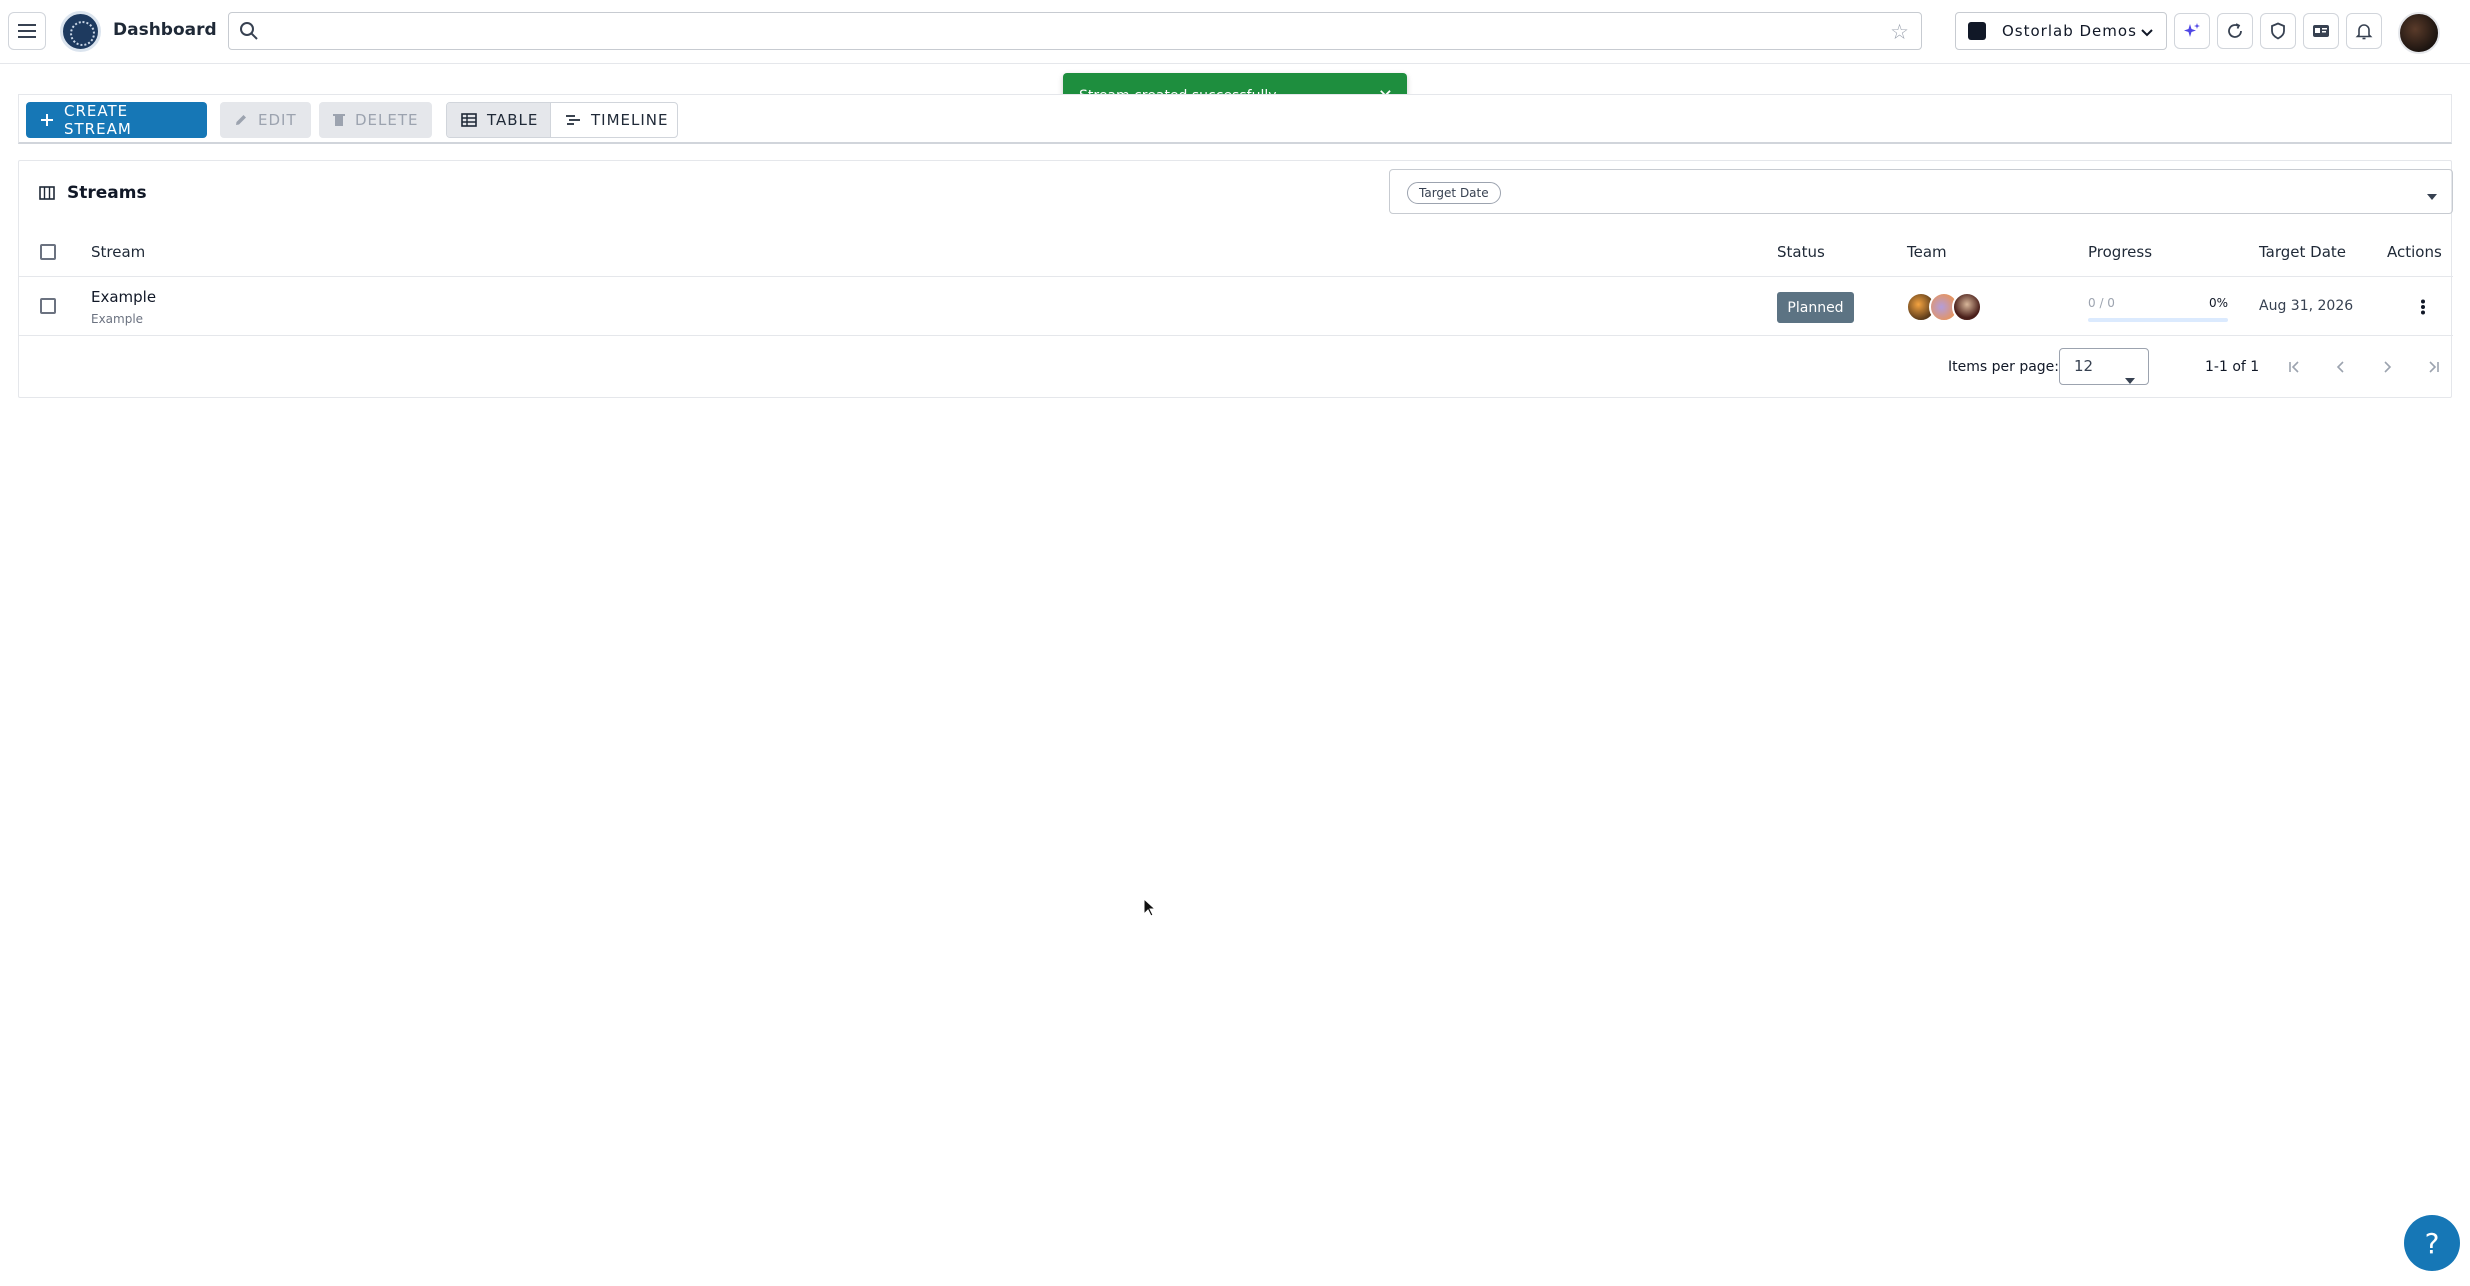 Image resolution: width=2470 pixels, height=1286 pixels. What do you see at coordinates (1236, 367) in the screenshot?
I see `pagination: Items per page: 12 1-1 of 1` at bounding box center [1236, 367].